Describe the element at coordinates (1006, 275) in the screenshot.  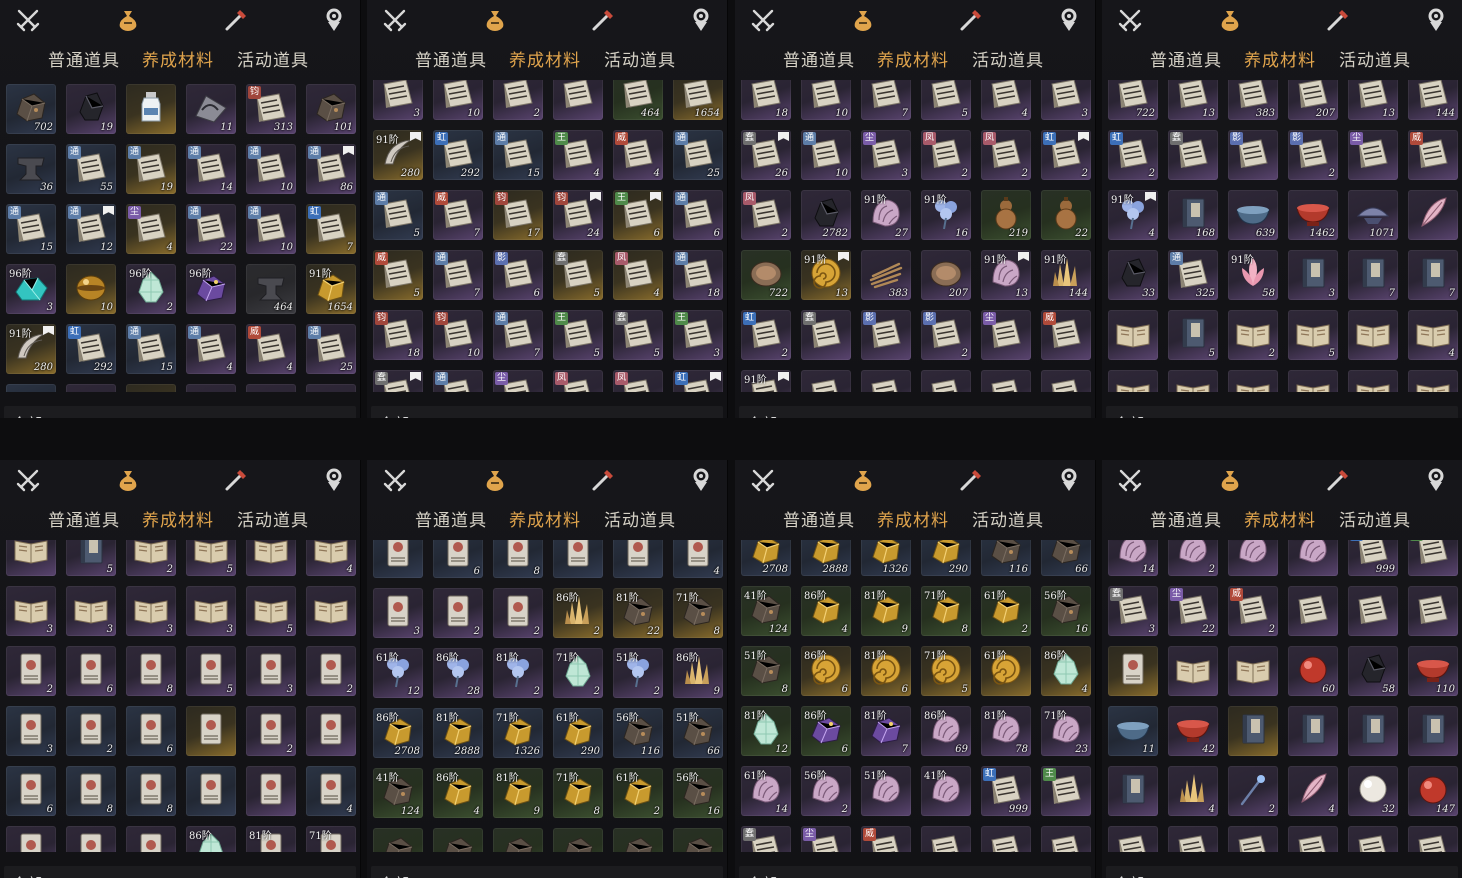
I see `item-slot: 91阶 13` at that location.